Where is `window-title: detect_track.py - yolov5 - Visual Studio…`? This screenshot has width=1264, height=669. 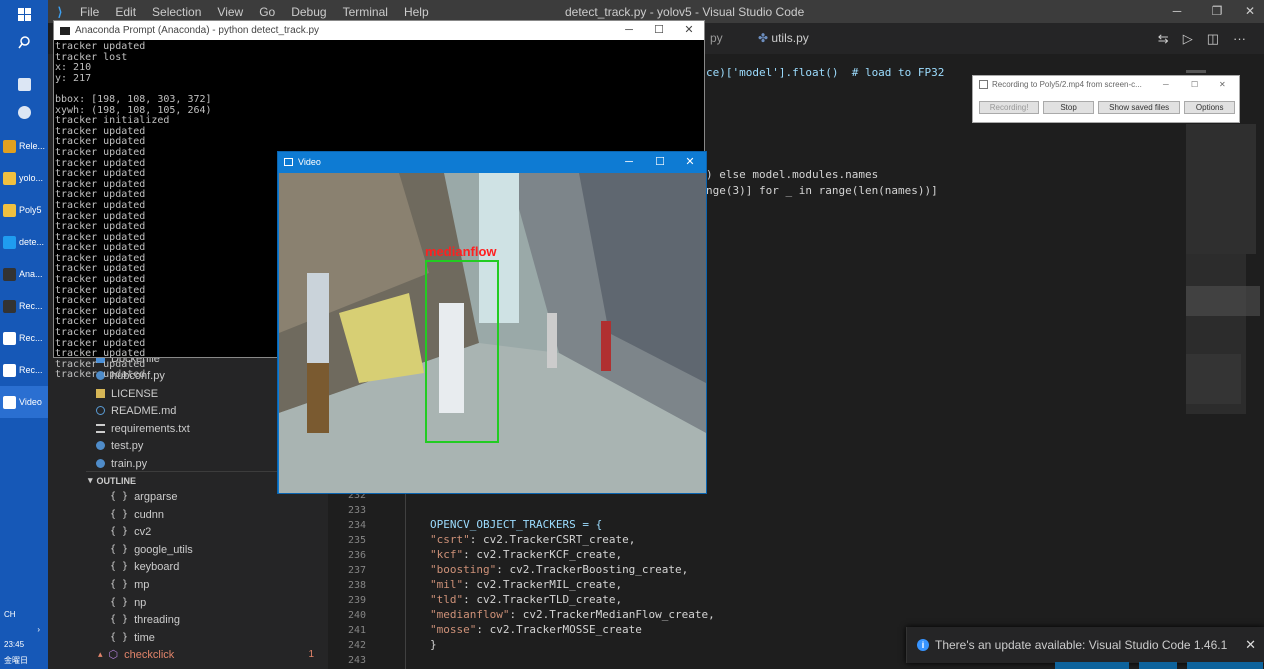
window-title: detect_track.py - yolov5 - Visual Studio… is located at coordinates (685, 11).